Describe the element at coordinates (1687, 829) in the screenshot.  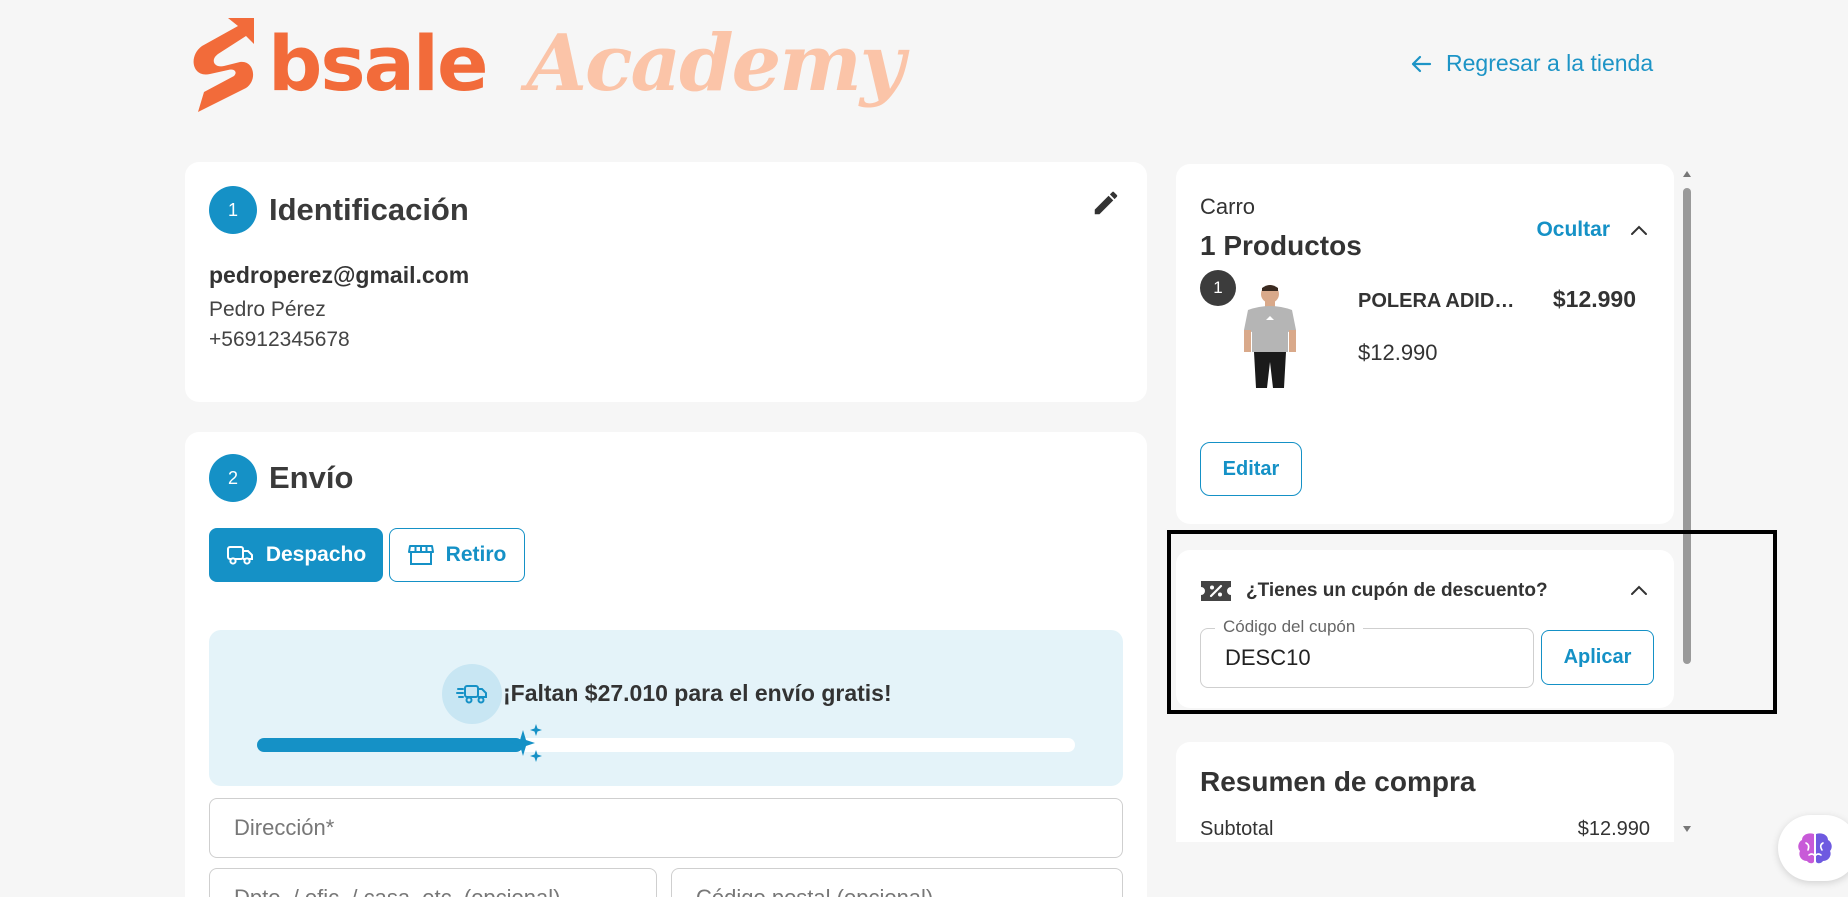
I see `scroll-down-arrow-icon` at that location.